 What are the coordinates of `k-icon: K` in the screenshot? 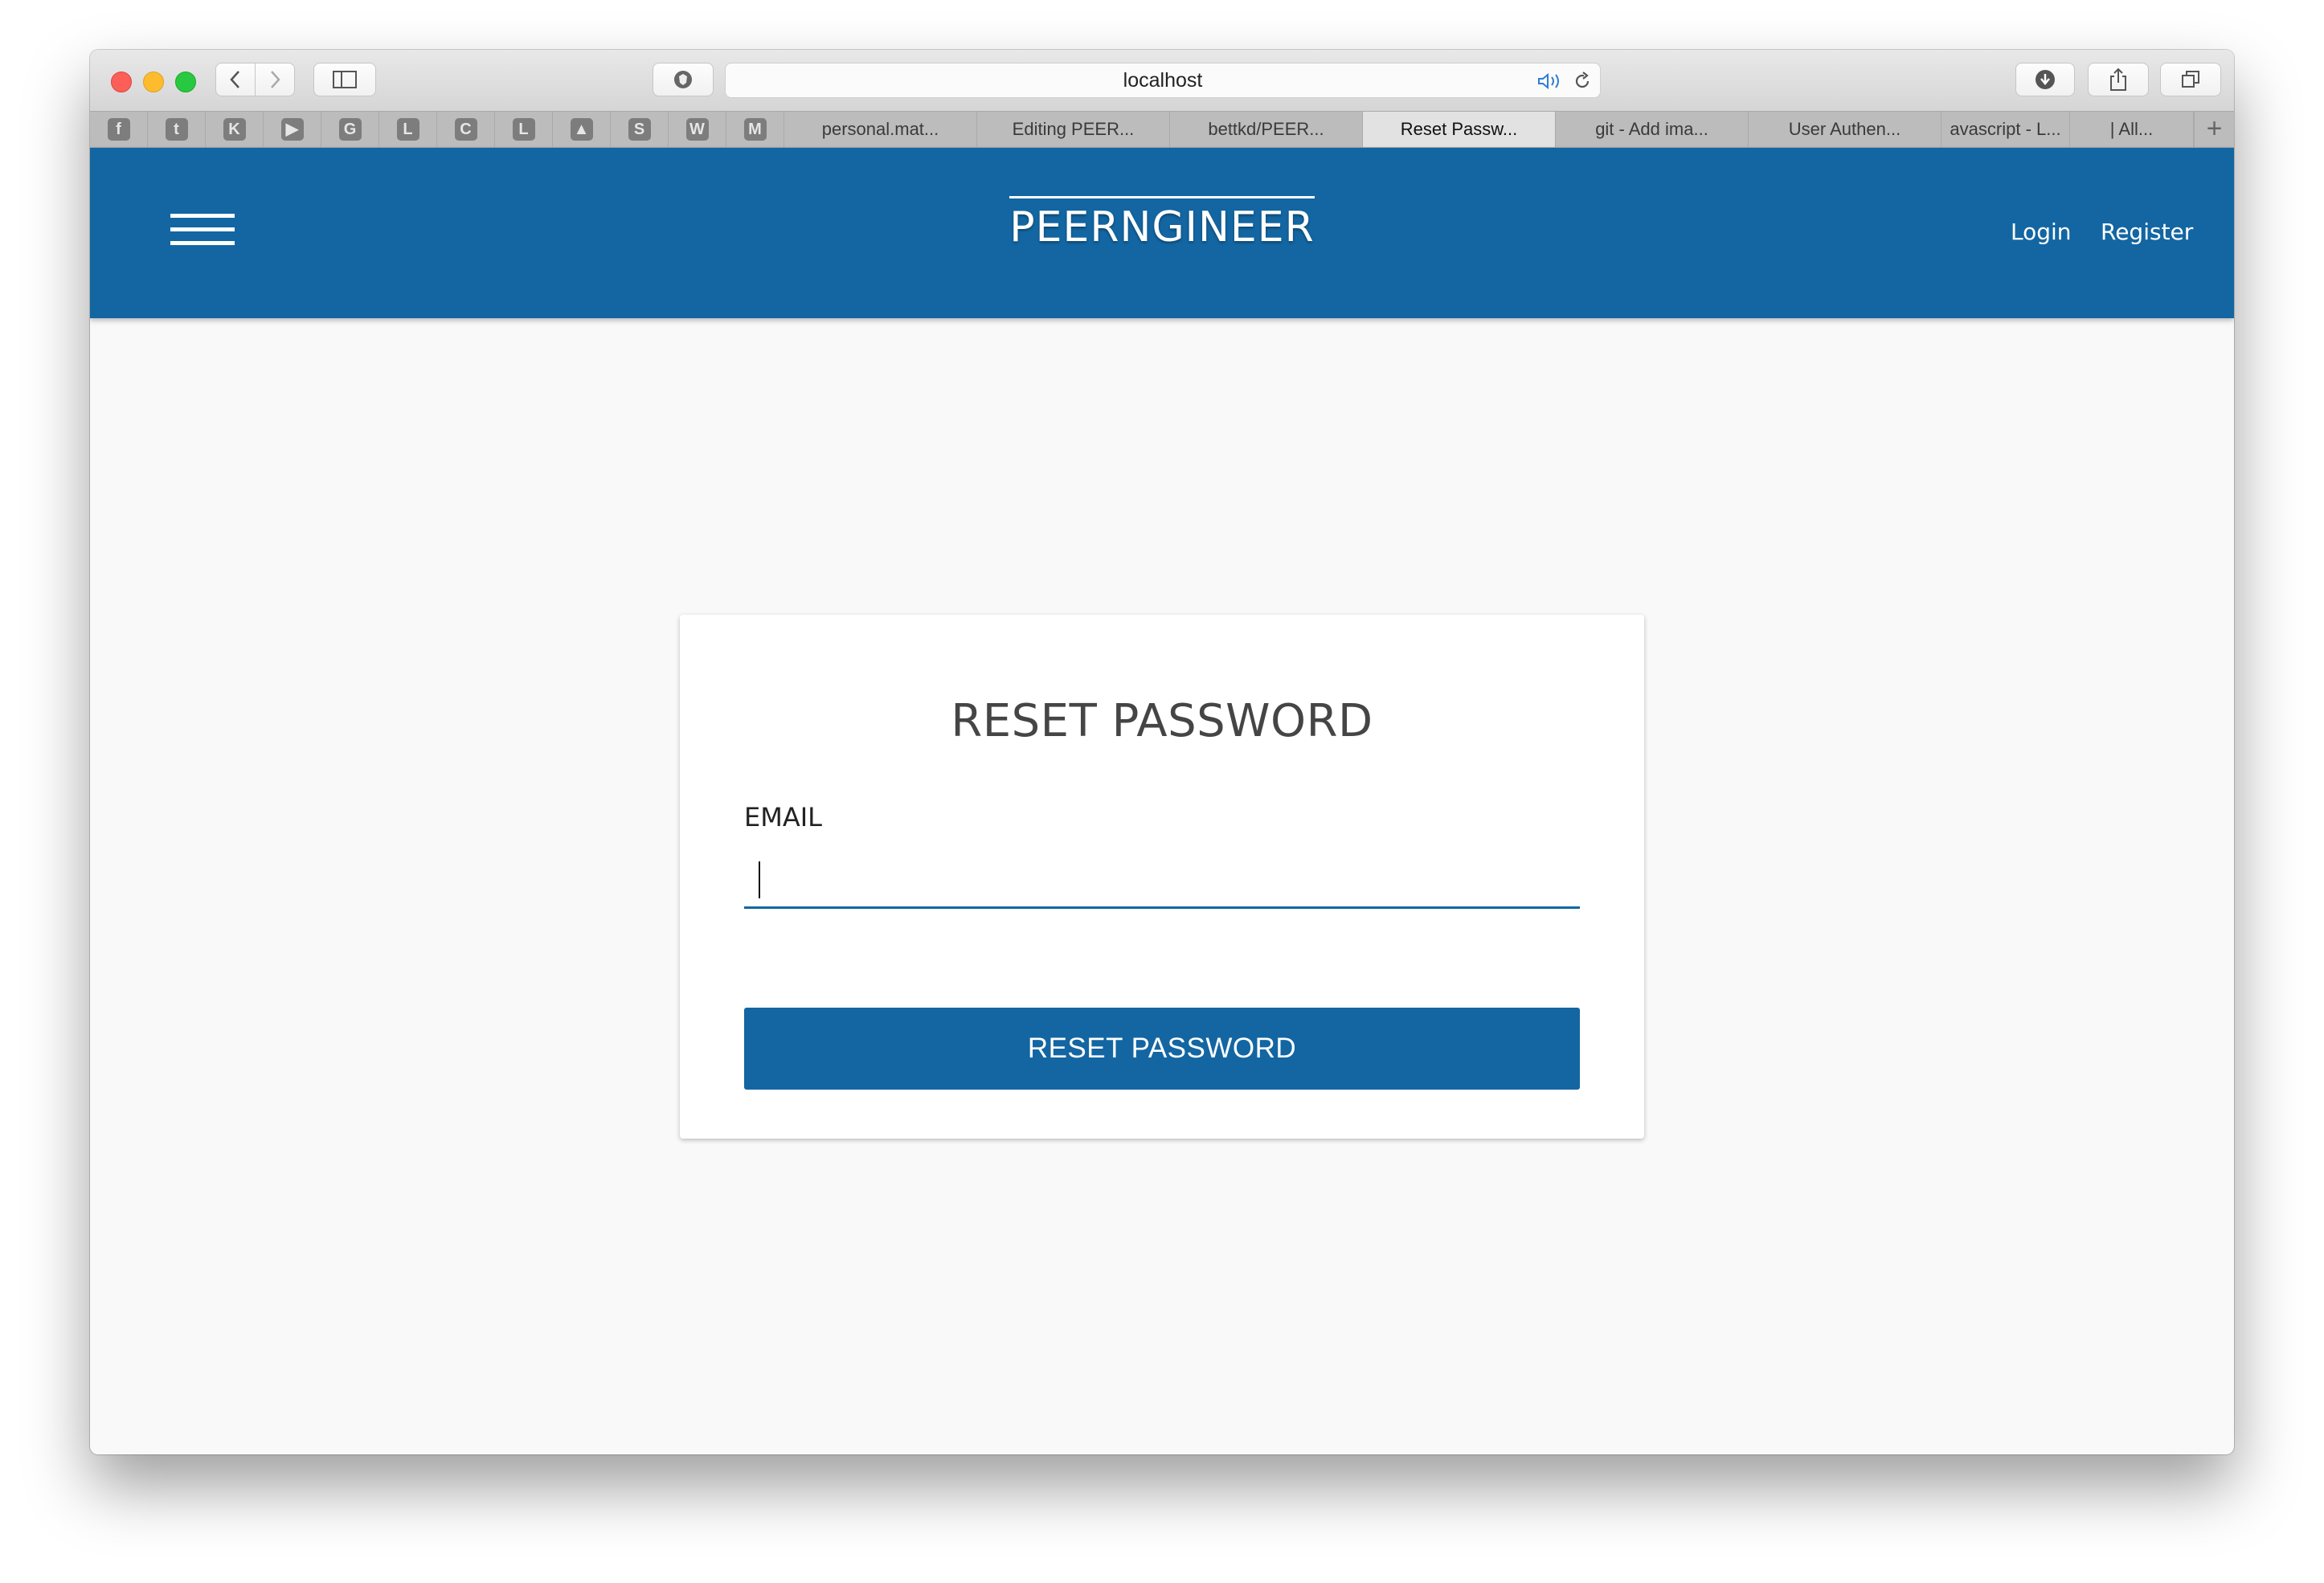 It's located at (235, 129).